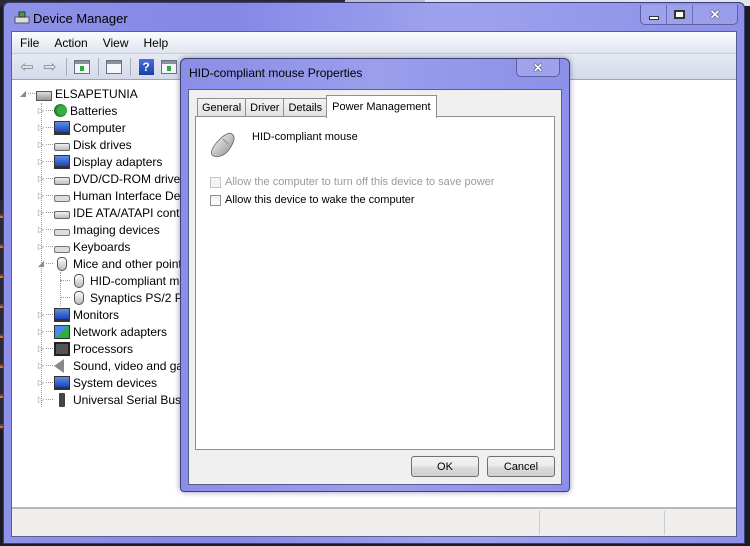 The height and width of the screenshot is (546, 750). I want to click on dialog-close-button: ✕, so click(538, 68).